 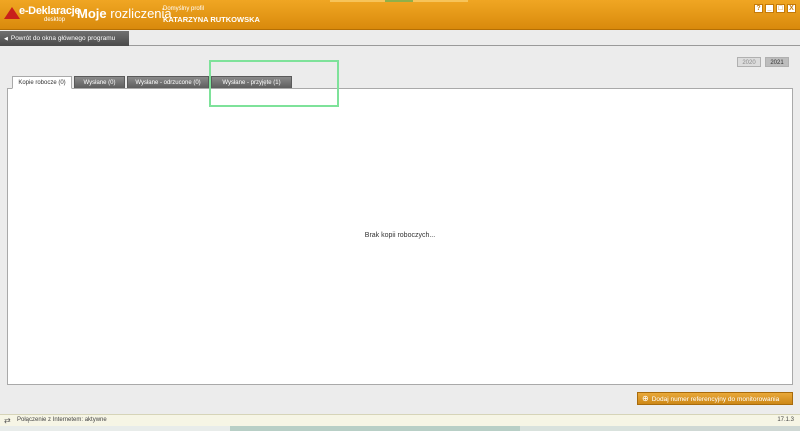 I want to click on minimize-button: _, so click(x=769, y=8).